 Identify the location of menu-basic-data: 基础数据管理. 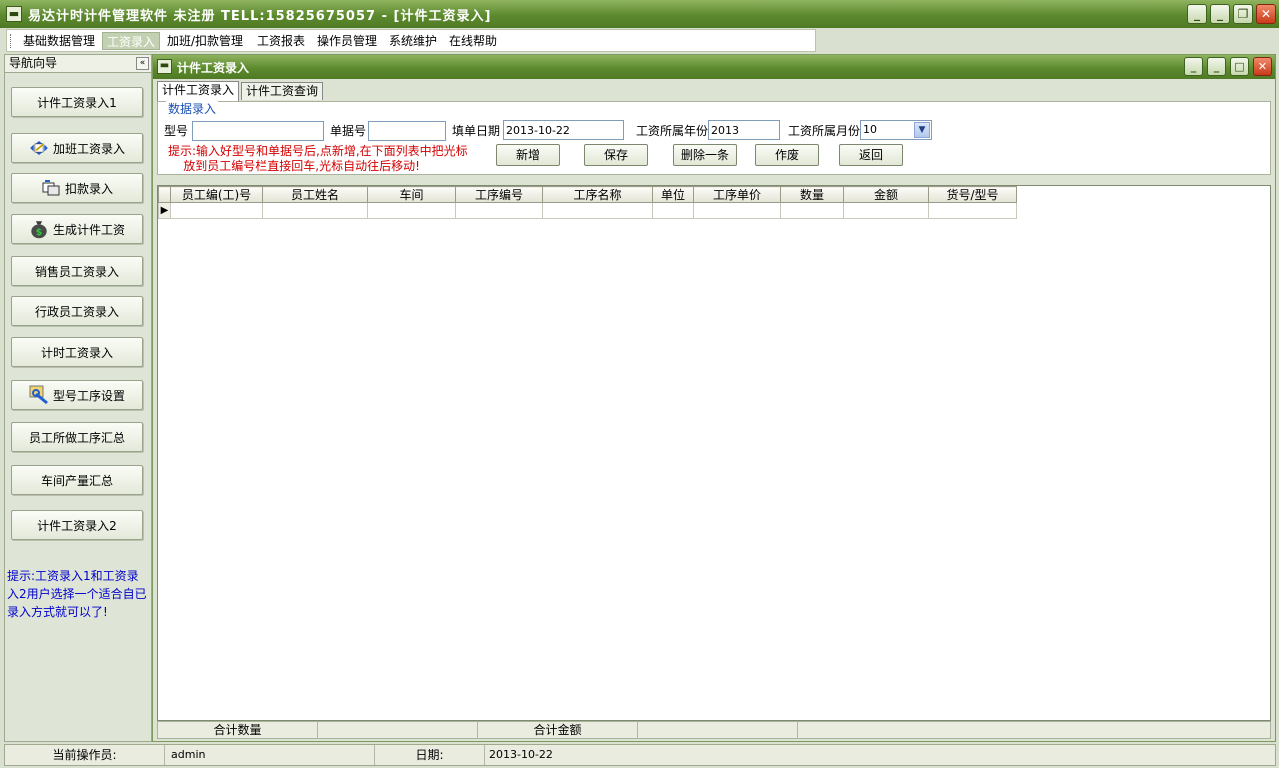
(59, 41).